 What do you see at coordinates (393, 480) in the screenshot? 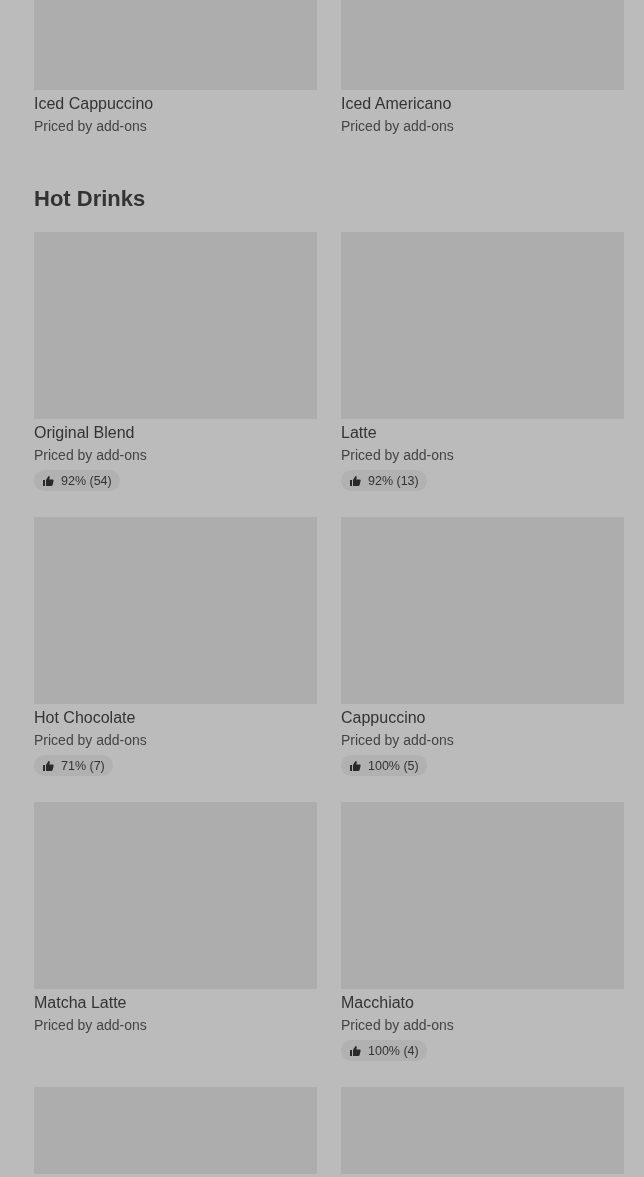
I see `rating-text: 92% (13)` at bounding box center [393, 480].